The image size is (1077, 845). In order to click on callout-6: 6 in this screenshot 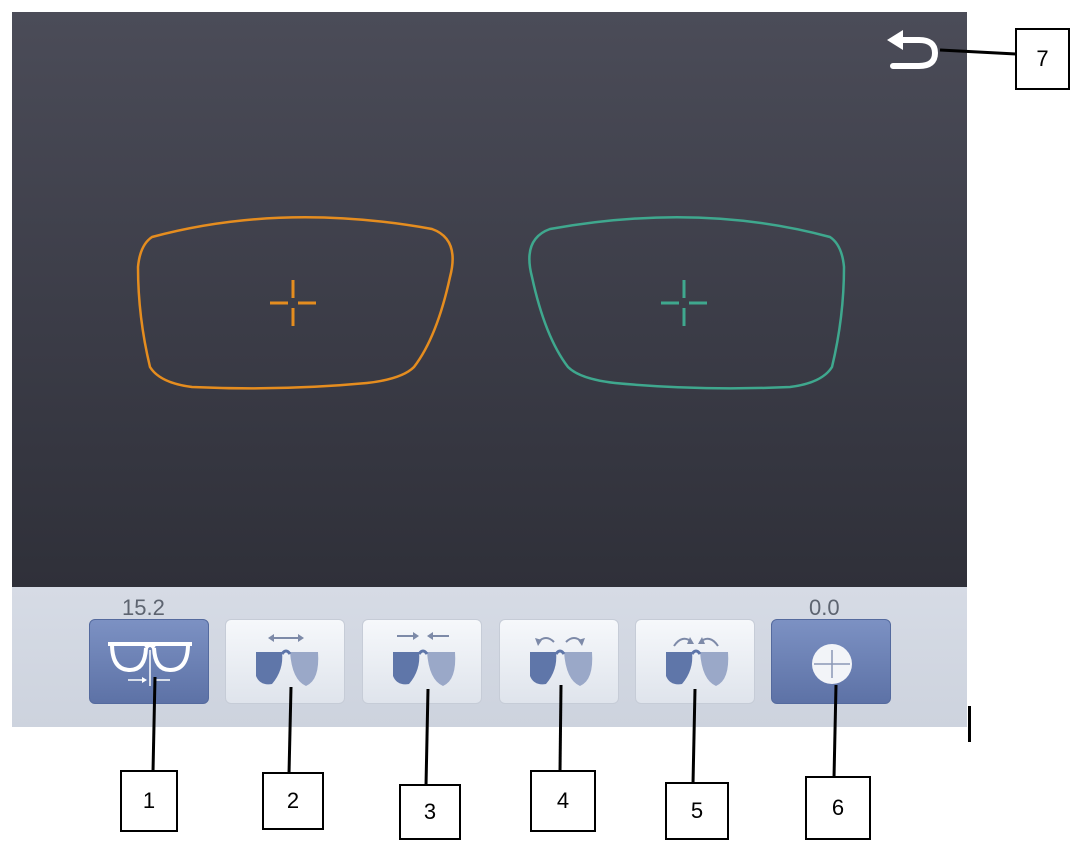, I will do `click(838, 808)`.